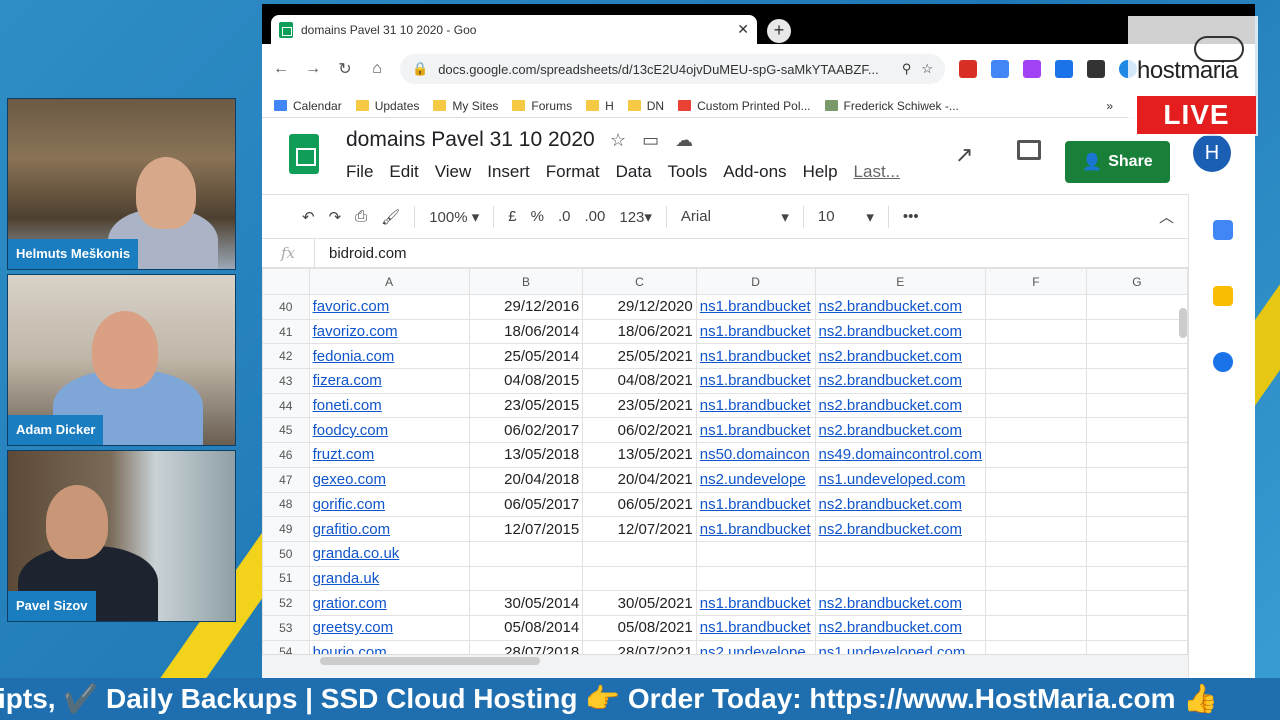 The image size is (1280, 720). Describe the element at coordinates (286, 331) in the screenshot. I see `row-number: 41` at that location.